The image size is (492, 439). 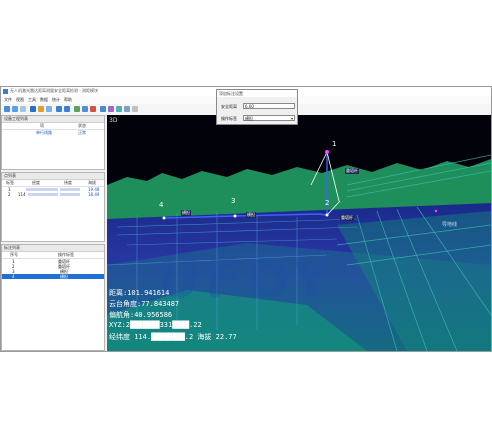 What do you see at coordinates (42, 125) in the screenshot?
I see `col-name: 项` at bounding box center [42, 125].